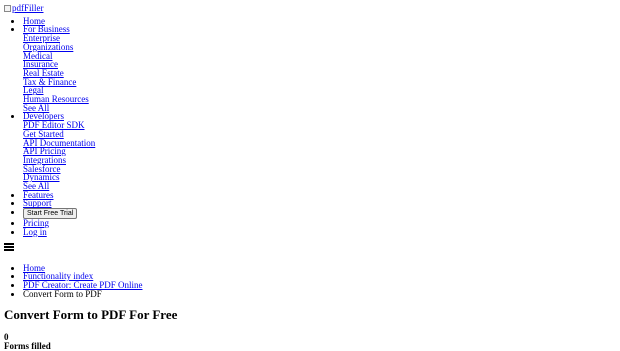 The width and height of the screenshot is (620, 351). Describe the element at coordinates (321, 203) in the screenshot. I see `nav-item-support: Support` at that location.